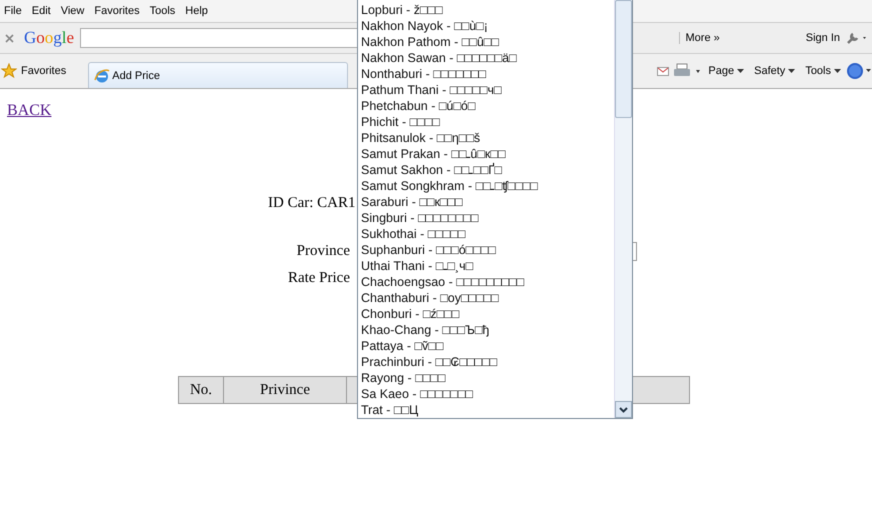  What do you see at coordinates (486, 170) in the screenshot?
I see `dropdown-option: Samut Sakhon - □□ـ□□Ґ□` at bounding box center [486, 170].